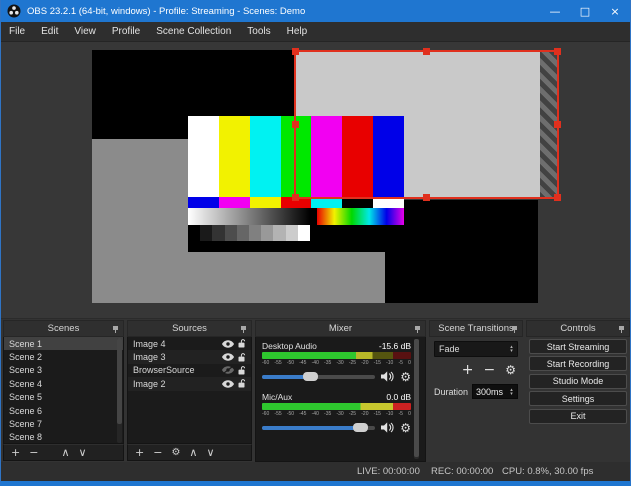  I want to click on chevron-up-down-icon: ▴ ▾, so click(511, 349).